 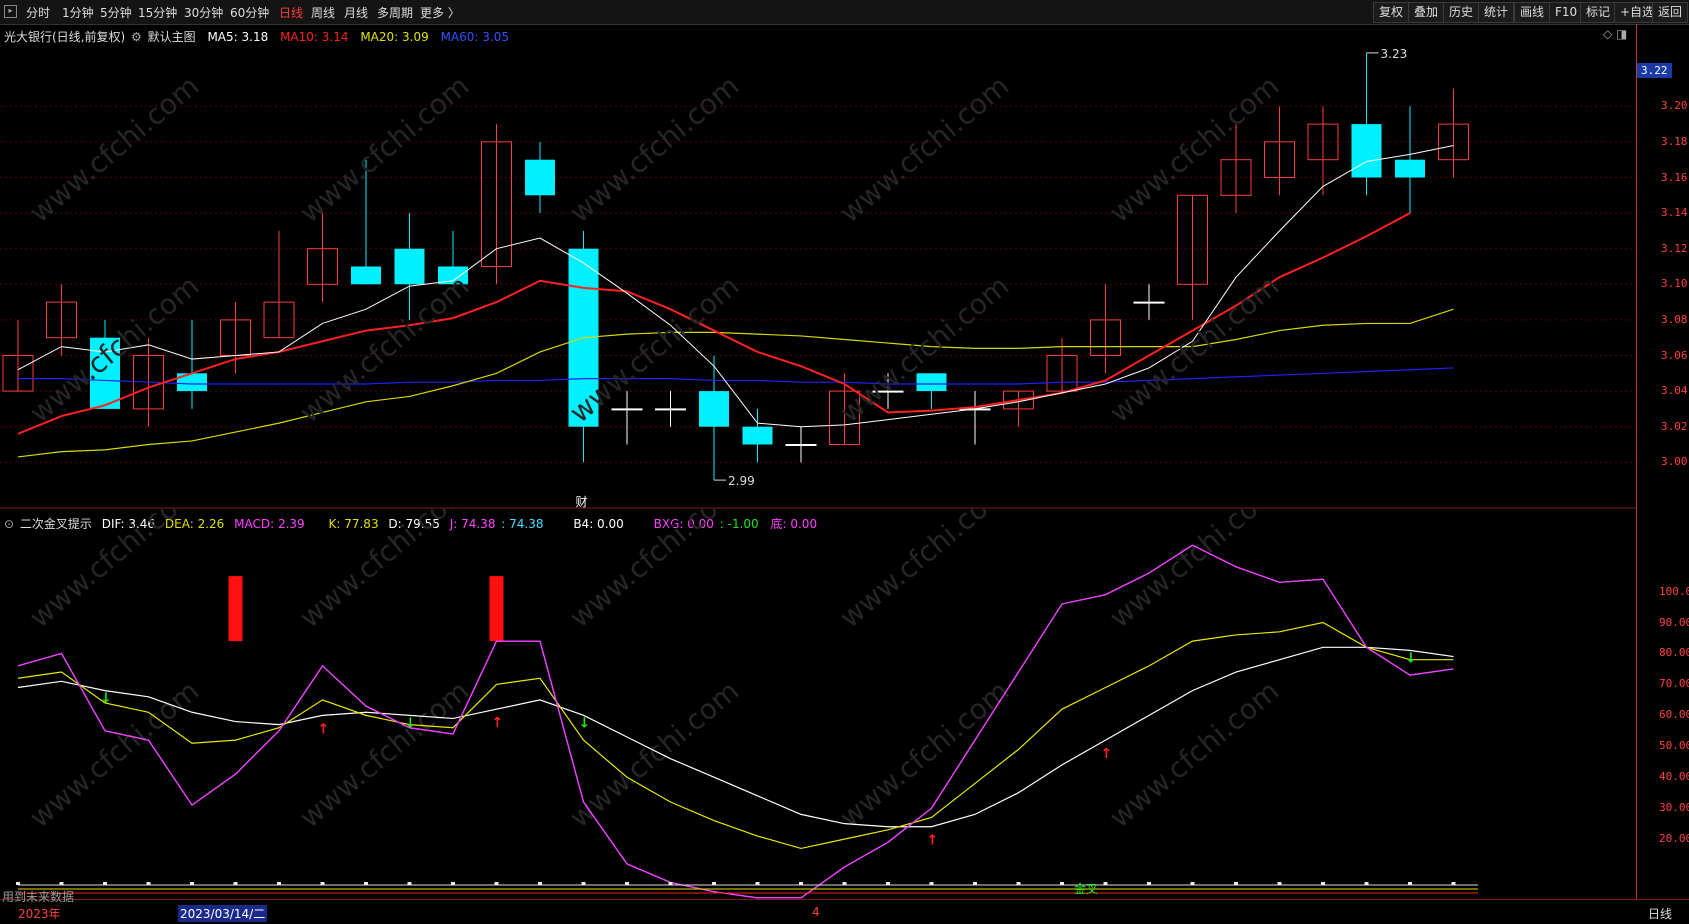 I want to click on period-tab-3: 15分钟, so click(x=157, y=12).